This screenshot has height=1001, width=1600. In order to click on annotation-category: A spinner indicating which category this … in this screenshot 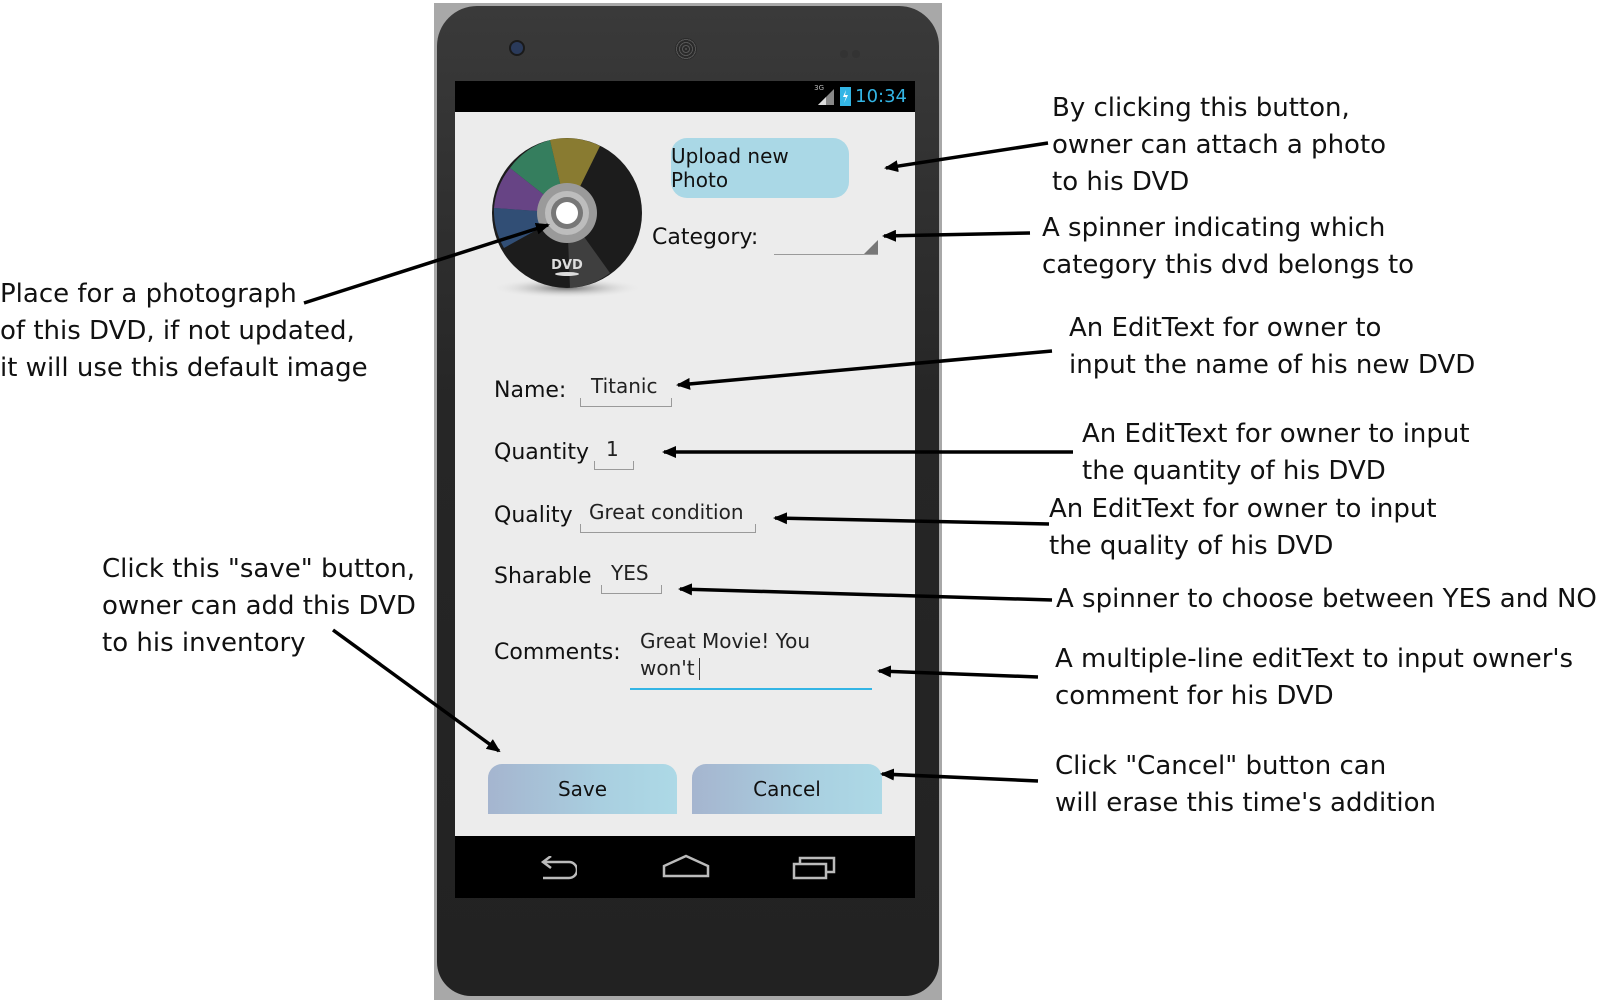, I will do `click(1228, 246)`.